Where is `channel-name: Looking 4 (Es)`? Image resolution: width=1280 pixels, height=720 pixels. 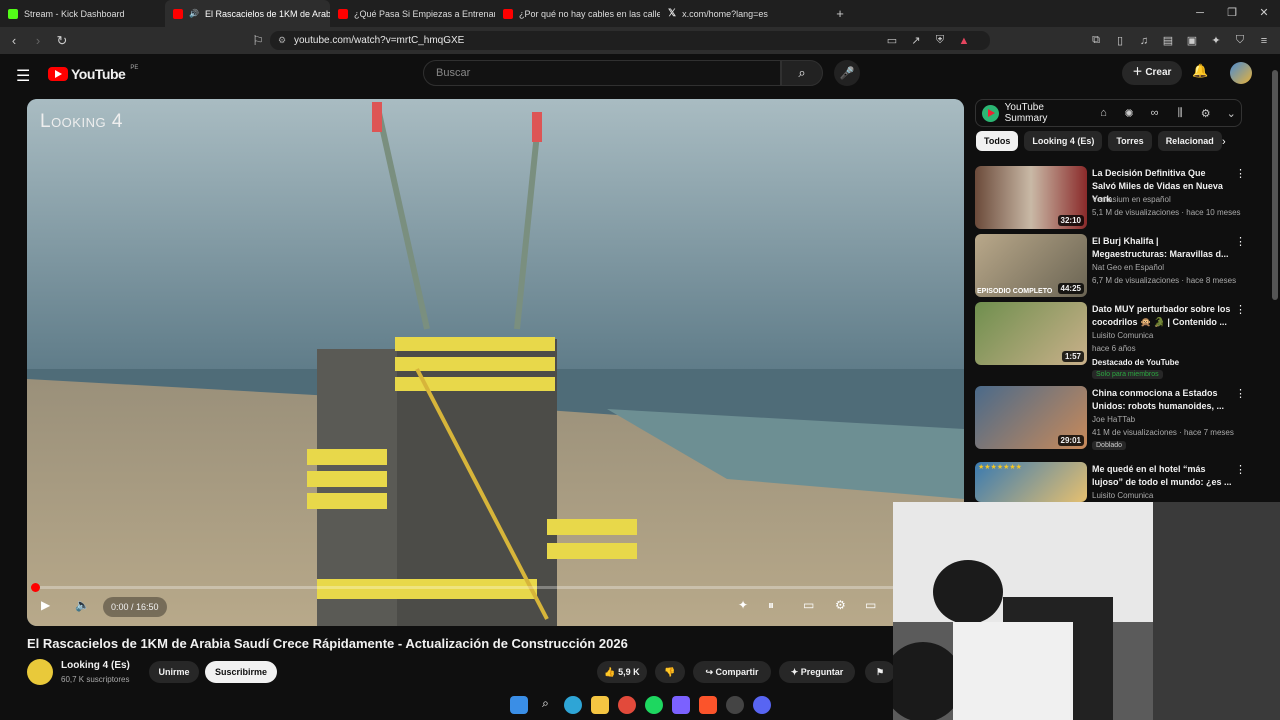 channel-name: Looking 4 (Es) is located at coordinates (95, 665).